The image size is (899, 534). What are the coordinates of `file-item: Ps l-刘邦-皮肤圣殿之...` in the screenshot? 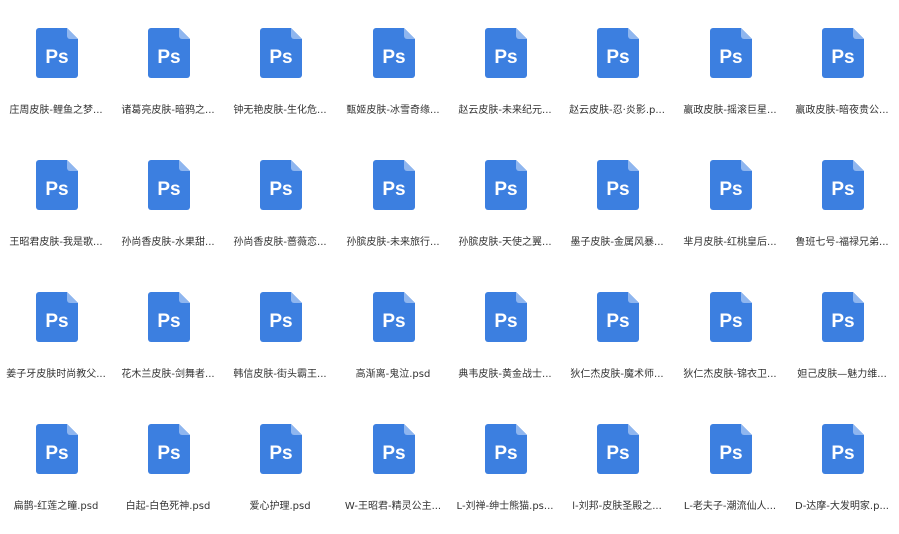 It's located at (617, 462).